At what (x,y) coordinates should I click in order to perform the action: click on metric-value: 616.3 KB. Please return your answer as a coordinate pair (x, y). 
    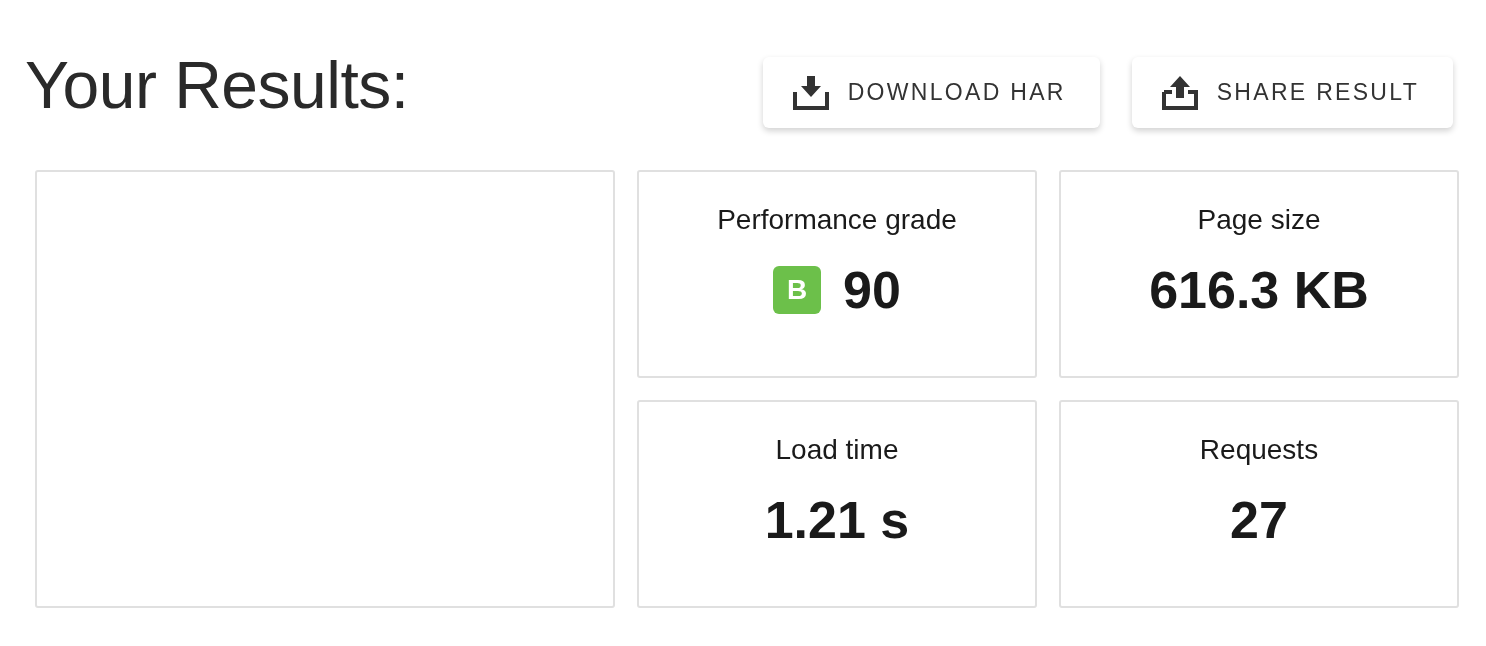
    Looking at the image, I should click on (1259, 290).